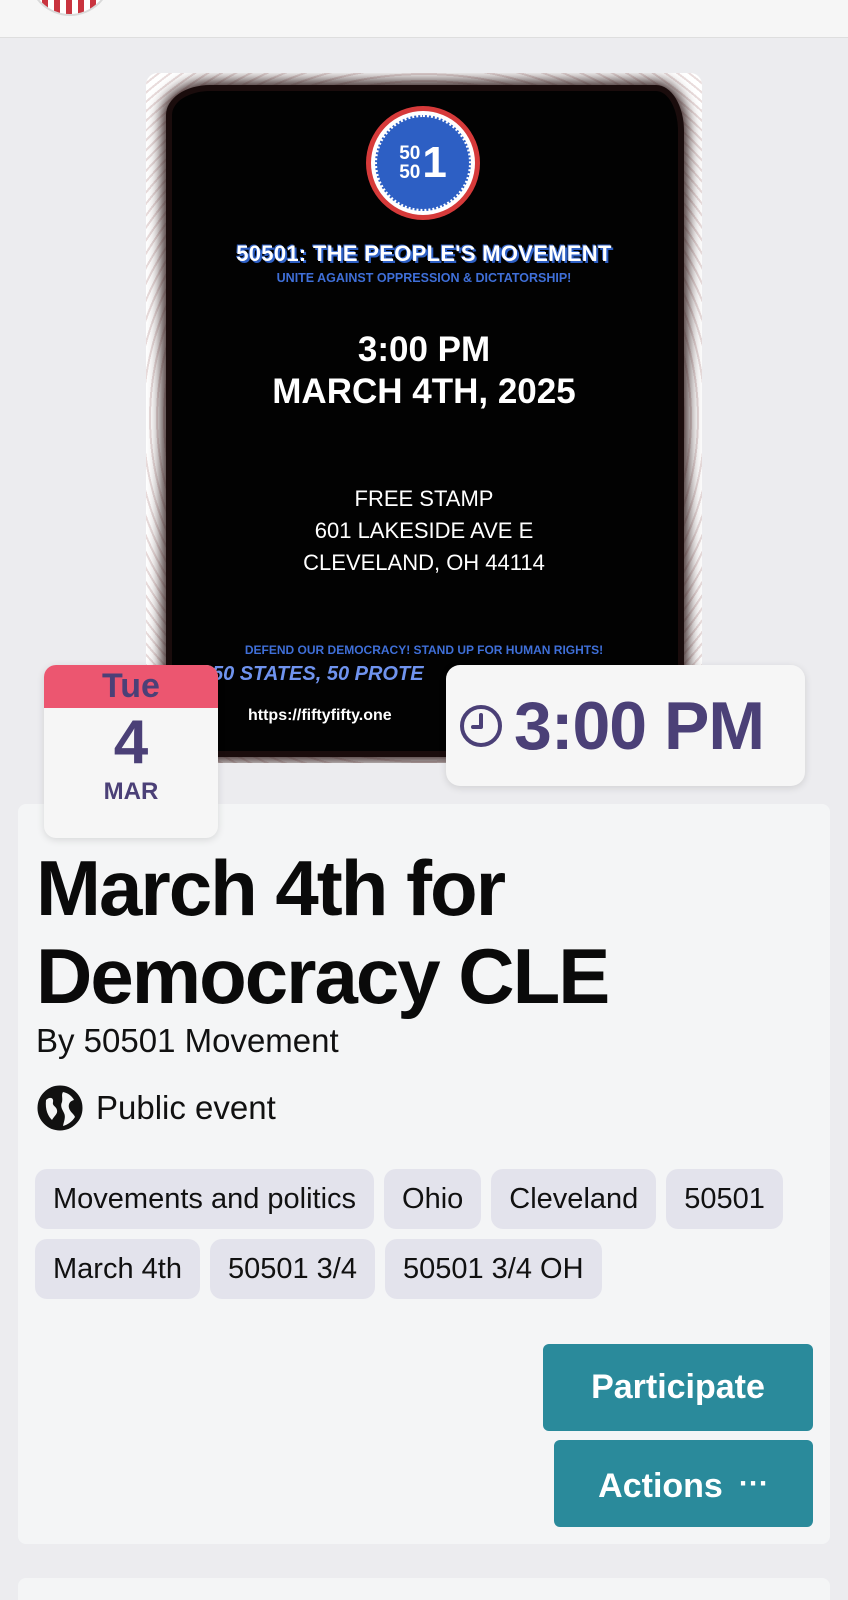 This screenshot has height=1600, width=848. I want to click on clock-icon, so click(481, 725).